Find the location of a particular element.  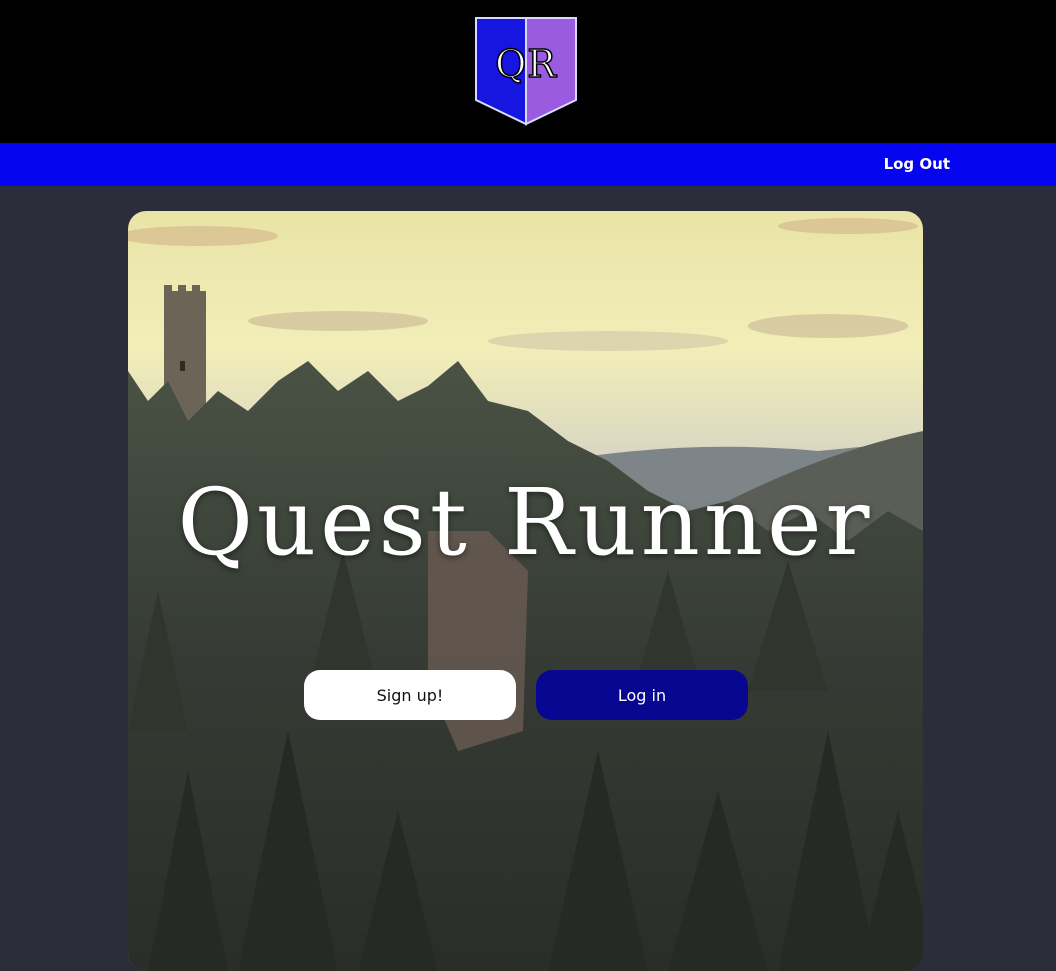

quest-runner-logo: QR is located at coordinates (526, 71).